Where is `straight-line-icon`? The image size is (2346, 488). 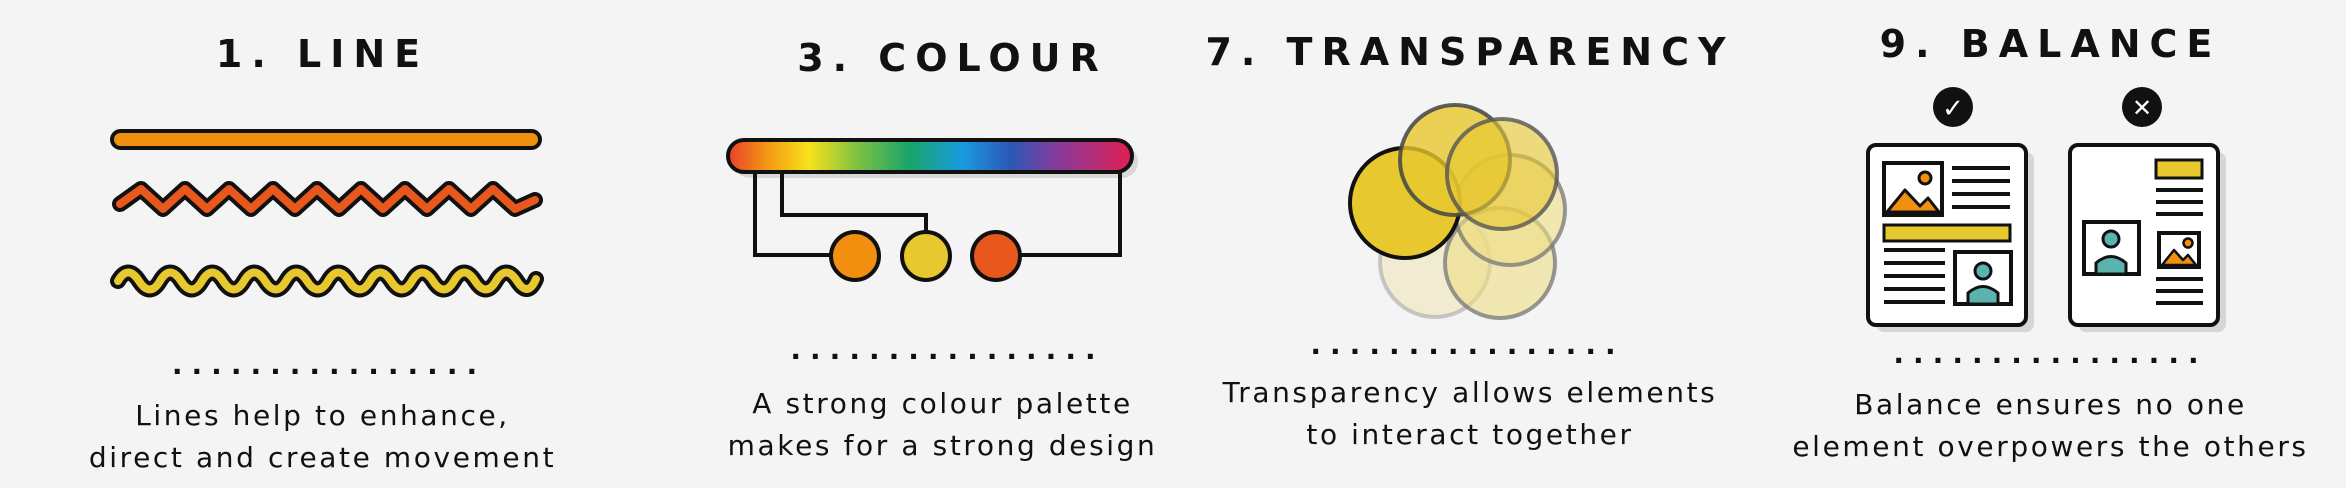
straight-line-icon is located at coordinates (326, 139).